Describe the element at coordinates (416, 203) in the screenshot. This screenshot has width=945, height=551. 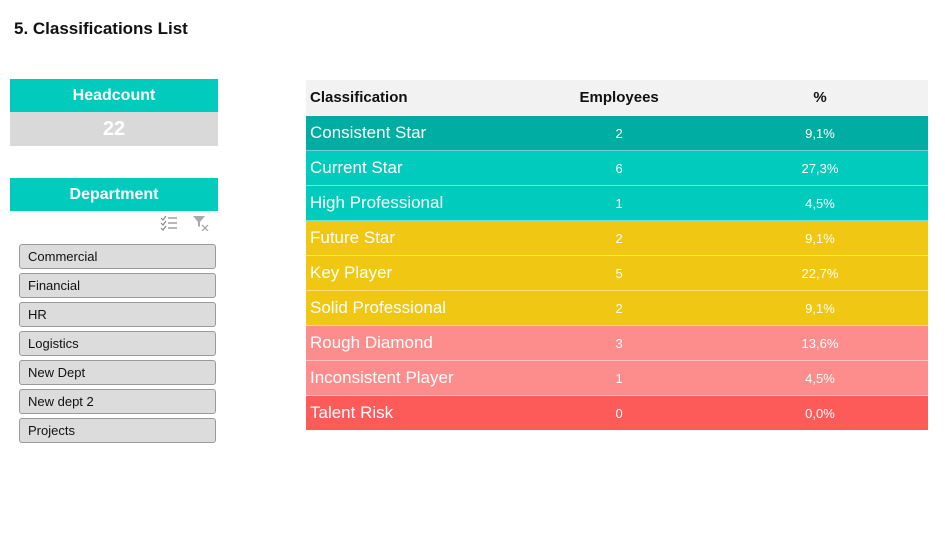
I see `cell-classification: High Professional` at that location.